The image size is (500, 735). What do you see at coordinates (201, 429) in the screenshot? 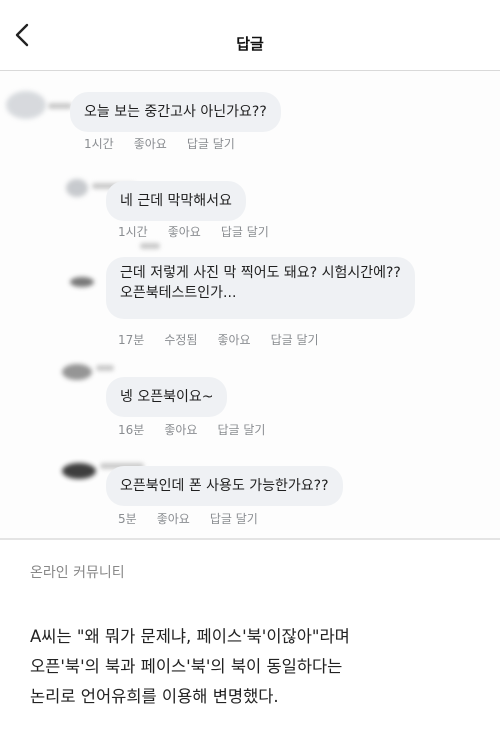
I see `comment-meta: 16분 좋아요 답글 달기` at bounding box center [201, 429].